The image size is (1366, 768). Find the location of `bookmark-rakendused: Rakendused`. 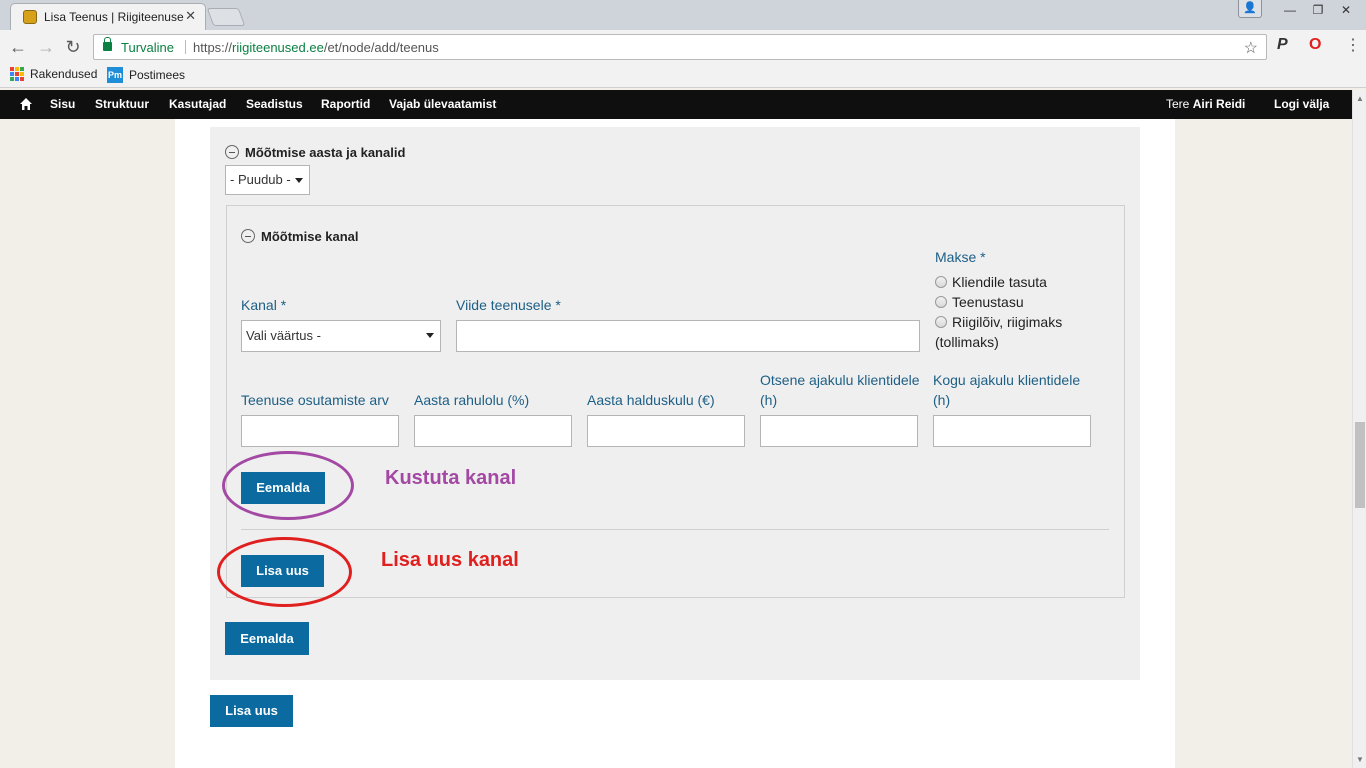

bookmark-rakendused: Rakendused is located at coordinates (53, 74).